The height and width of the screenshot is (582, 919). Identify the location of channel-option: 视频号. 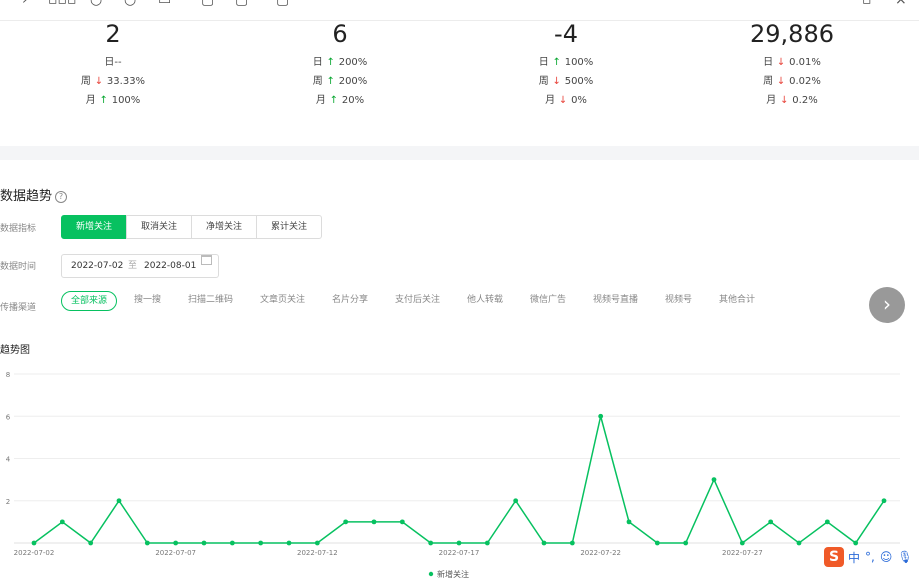
(678, 300).